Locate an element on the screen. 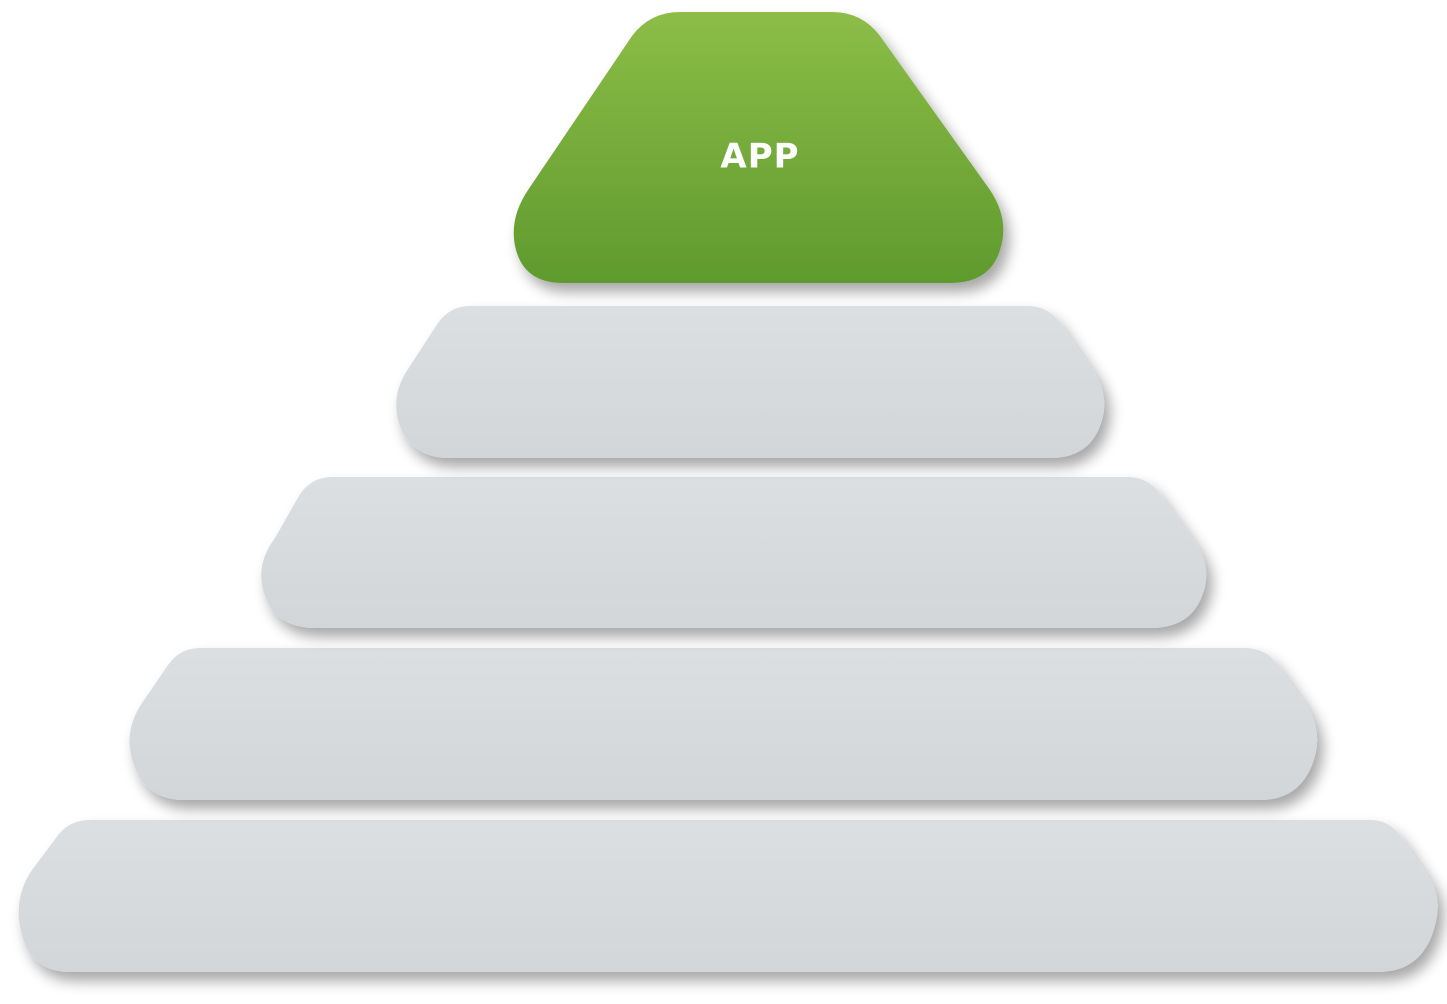  tier-label-app: APP is located at coordinates (759, 157).